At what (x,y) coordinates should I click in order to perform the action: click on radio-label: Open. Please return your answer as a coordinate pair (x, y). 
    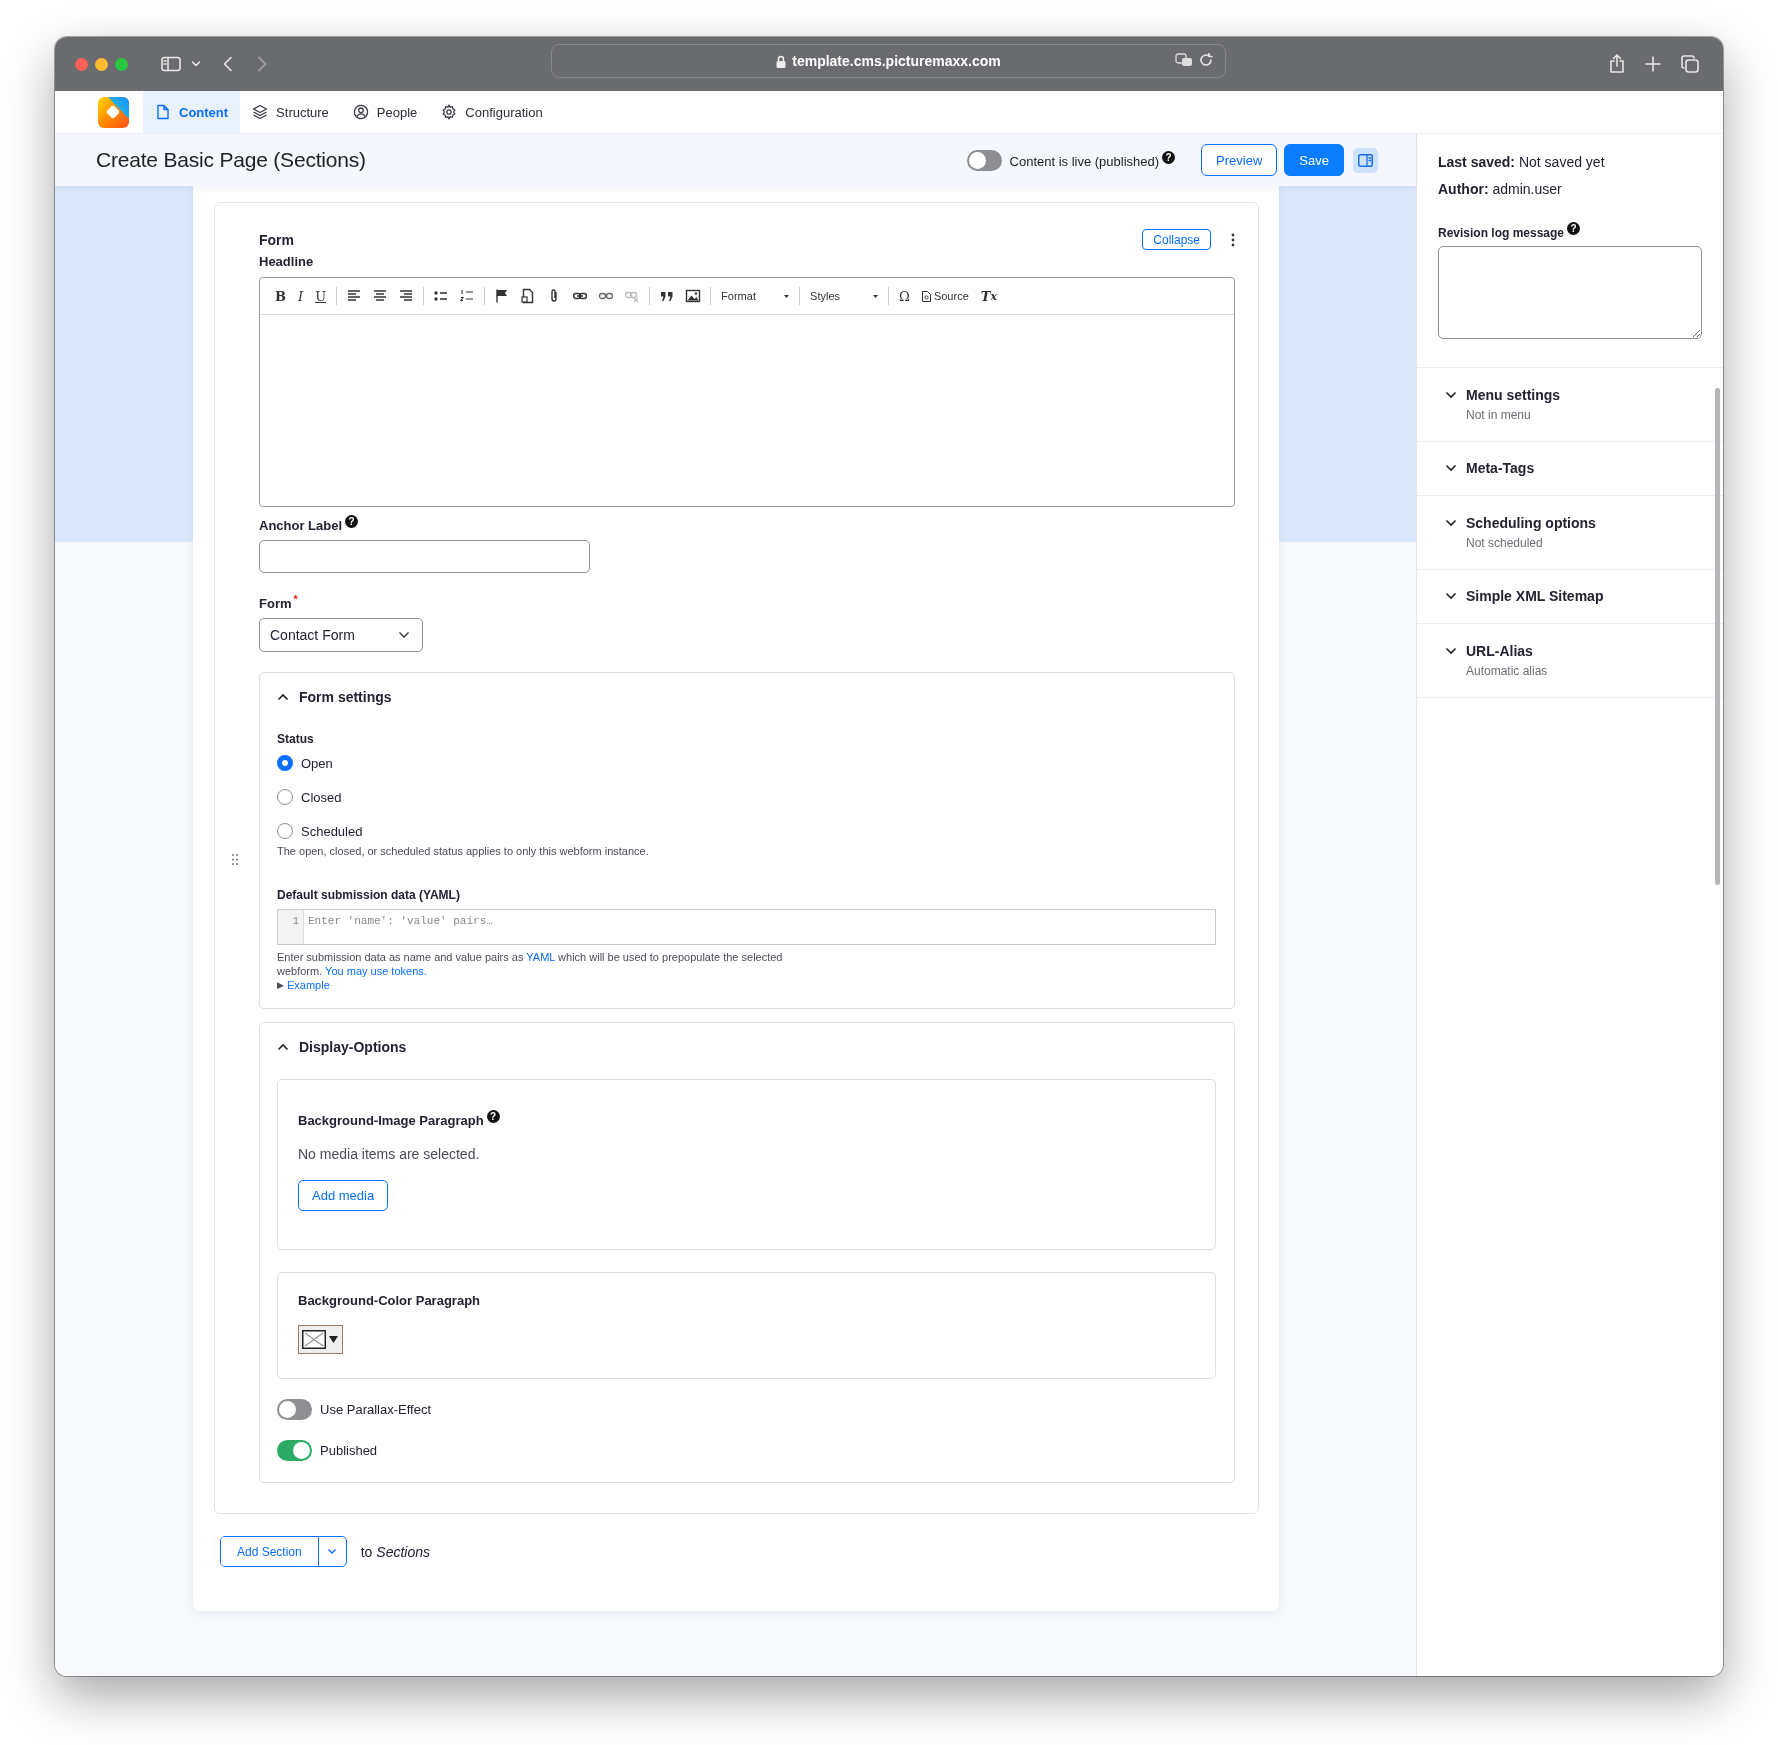
    Looking at the image, I should click on (317, 763).